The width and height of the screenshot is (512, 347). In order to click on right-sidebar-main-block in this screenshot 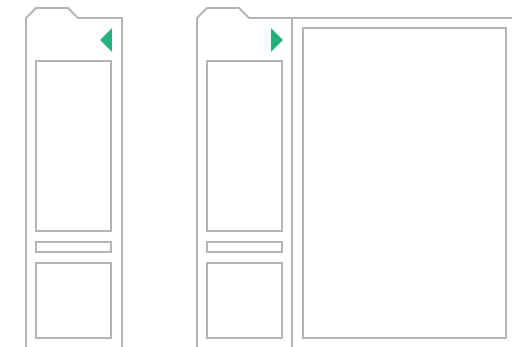, I will do `click(244, 146)`.